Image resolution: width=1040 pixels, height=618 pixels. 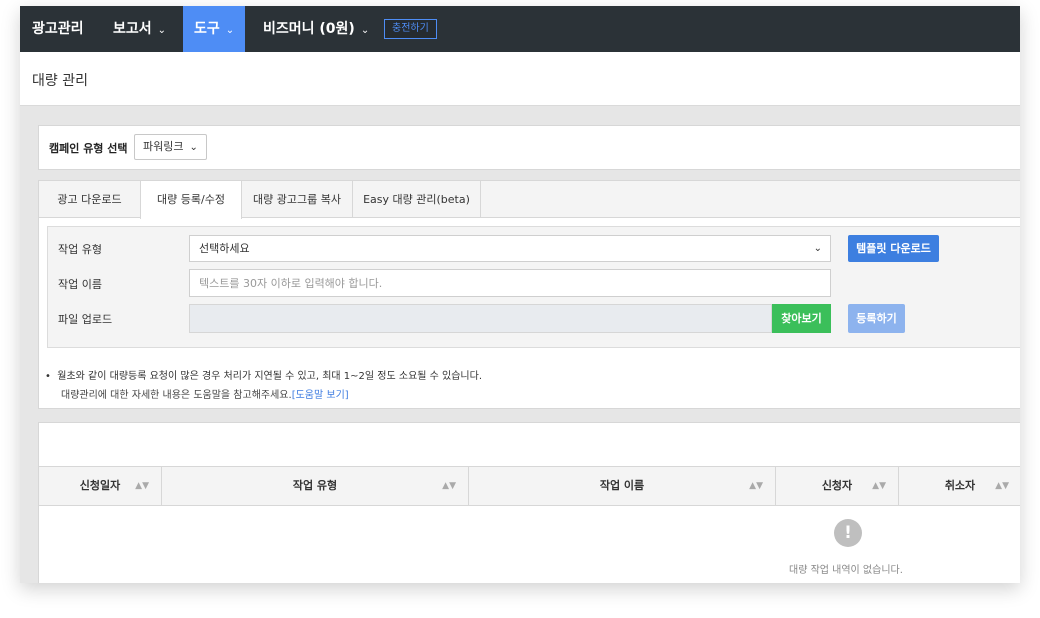 What do you see at coordinates (510, 248) in the screenshot?
I see `work-type-select: 선택하세요 ⌄` at bounding box center [510, 248].